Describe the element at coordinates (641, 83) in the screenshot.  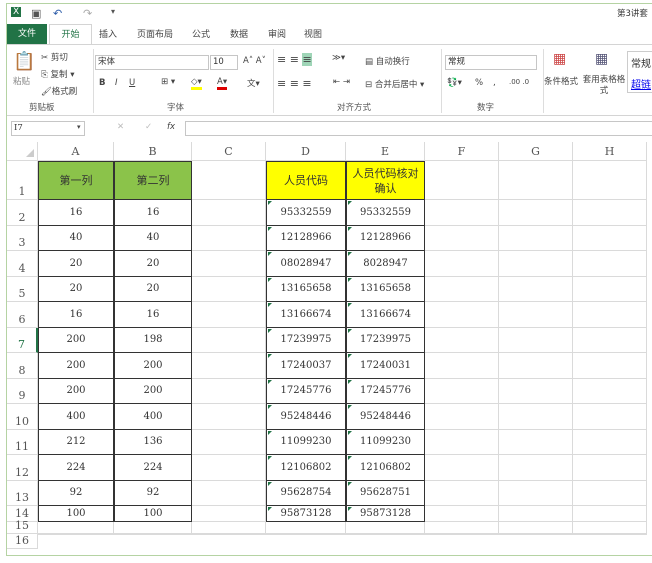
I see `style-hyperlink: 超链` at that location.